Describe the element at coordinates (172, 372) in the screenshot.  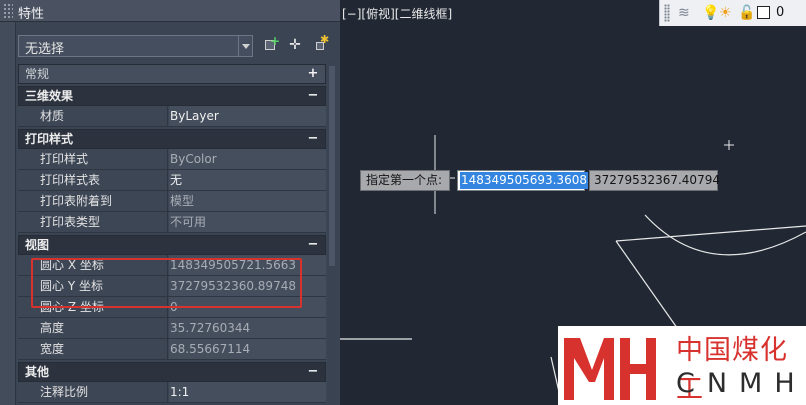
I see `section-misc: 其他 −` at that location.